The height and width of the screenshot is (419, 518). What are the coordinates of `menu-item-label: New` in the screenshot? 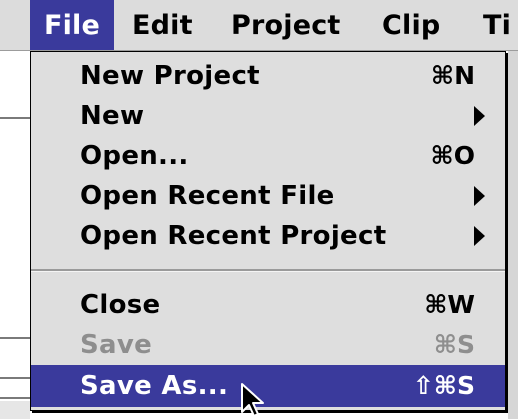 It's located at (112, 116).